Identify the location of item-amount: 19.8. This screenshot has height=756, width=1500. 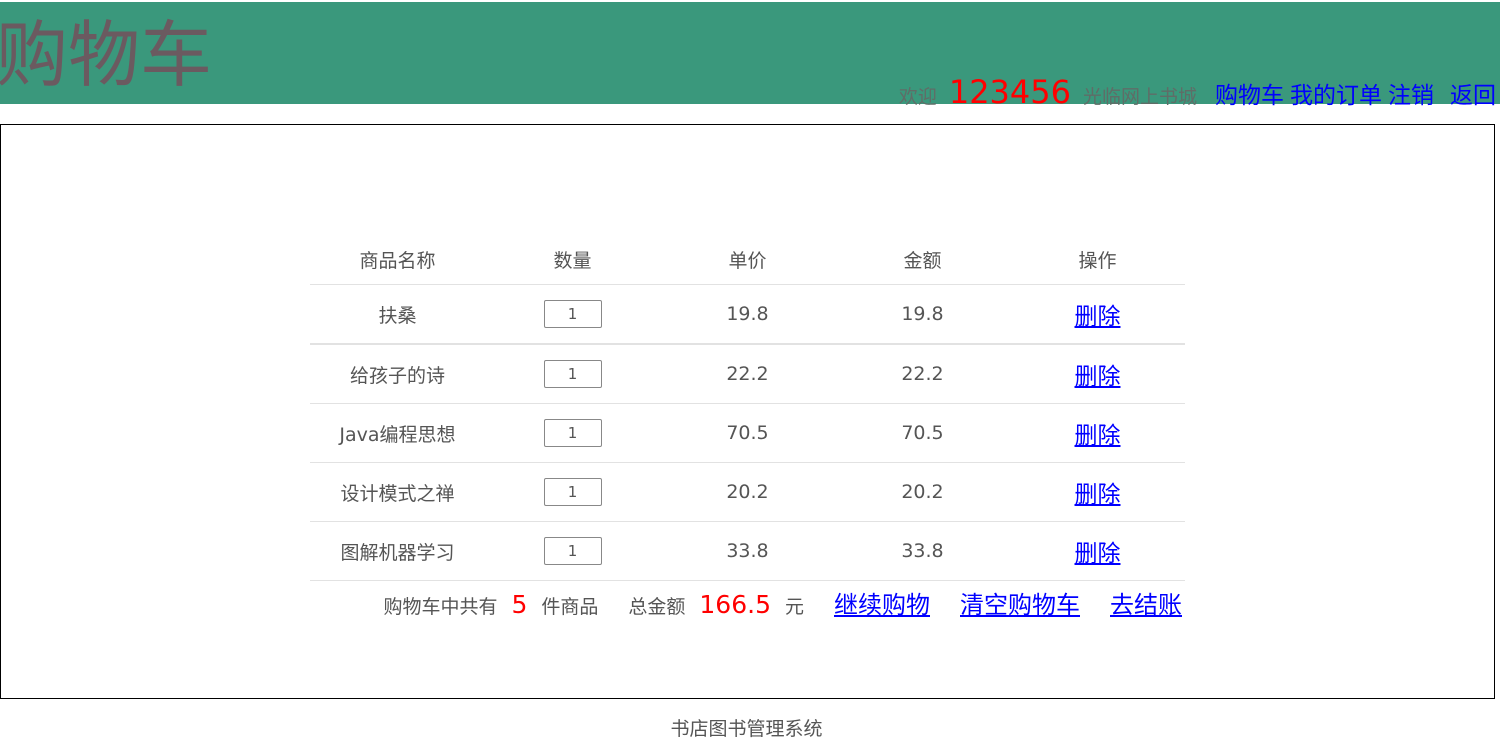
(922, 314).